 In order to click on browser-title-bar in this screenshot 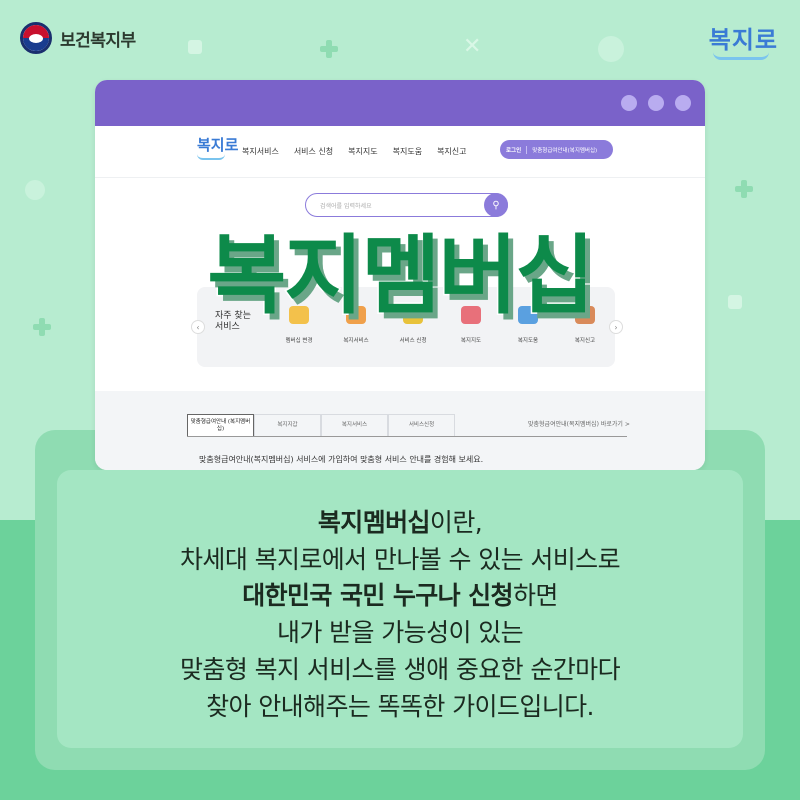, I will do `click(400, 103)`.